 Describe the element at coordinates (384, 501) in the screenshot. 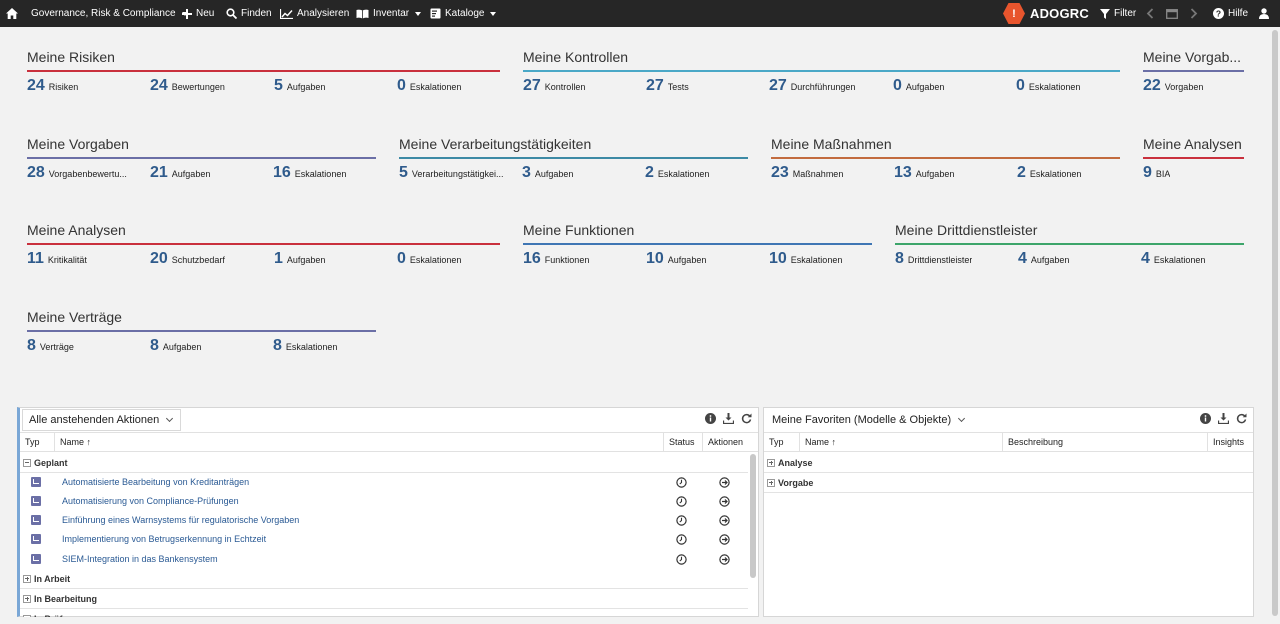

I see `table-row: Automatisierung von Compliance-Prüfungen` at that location.